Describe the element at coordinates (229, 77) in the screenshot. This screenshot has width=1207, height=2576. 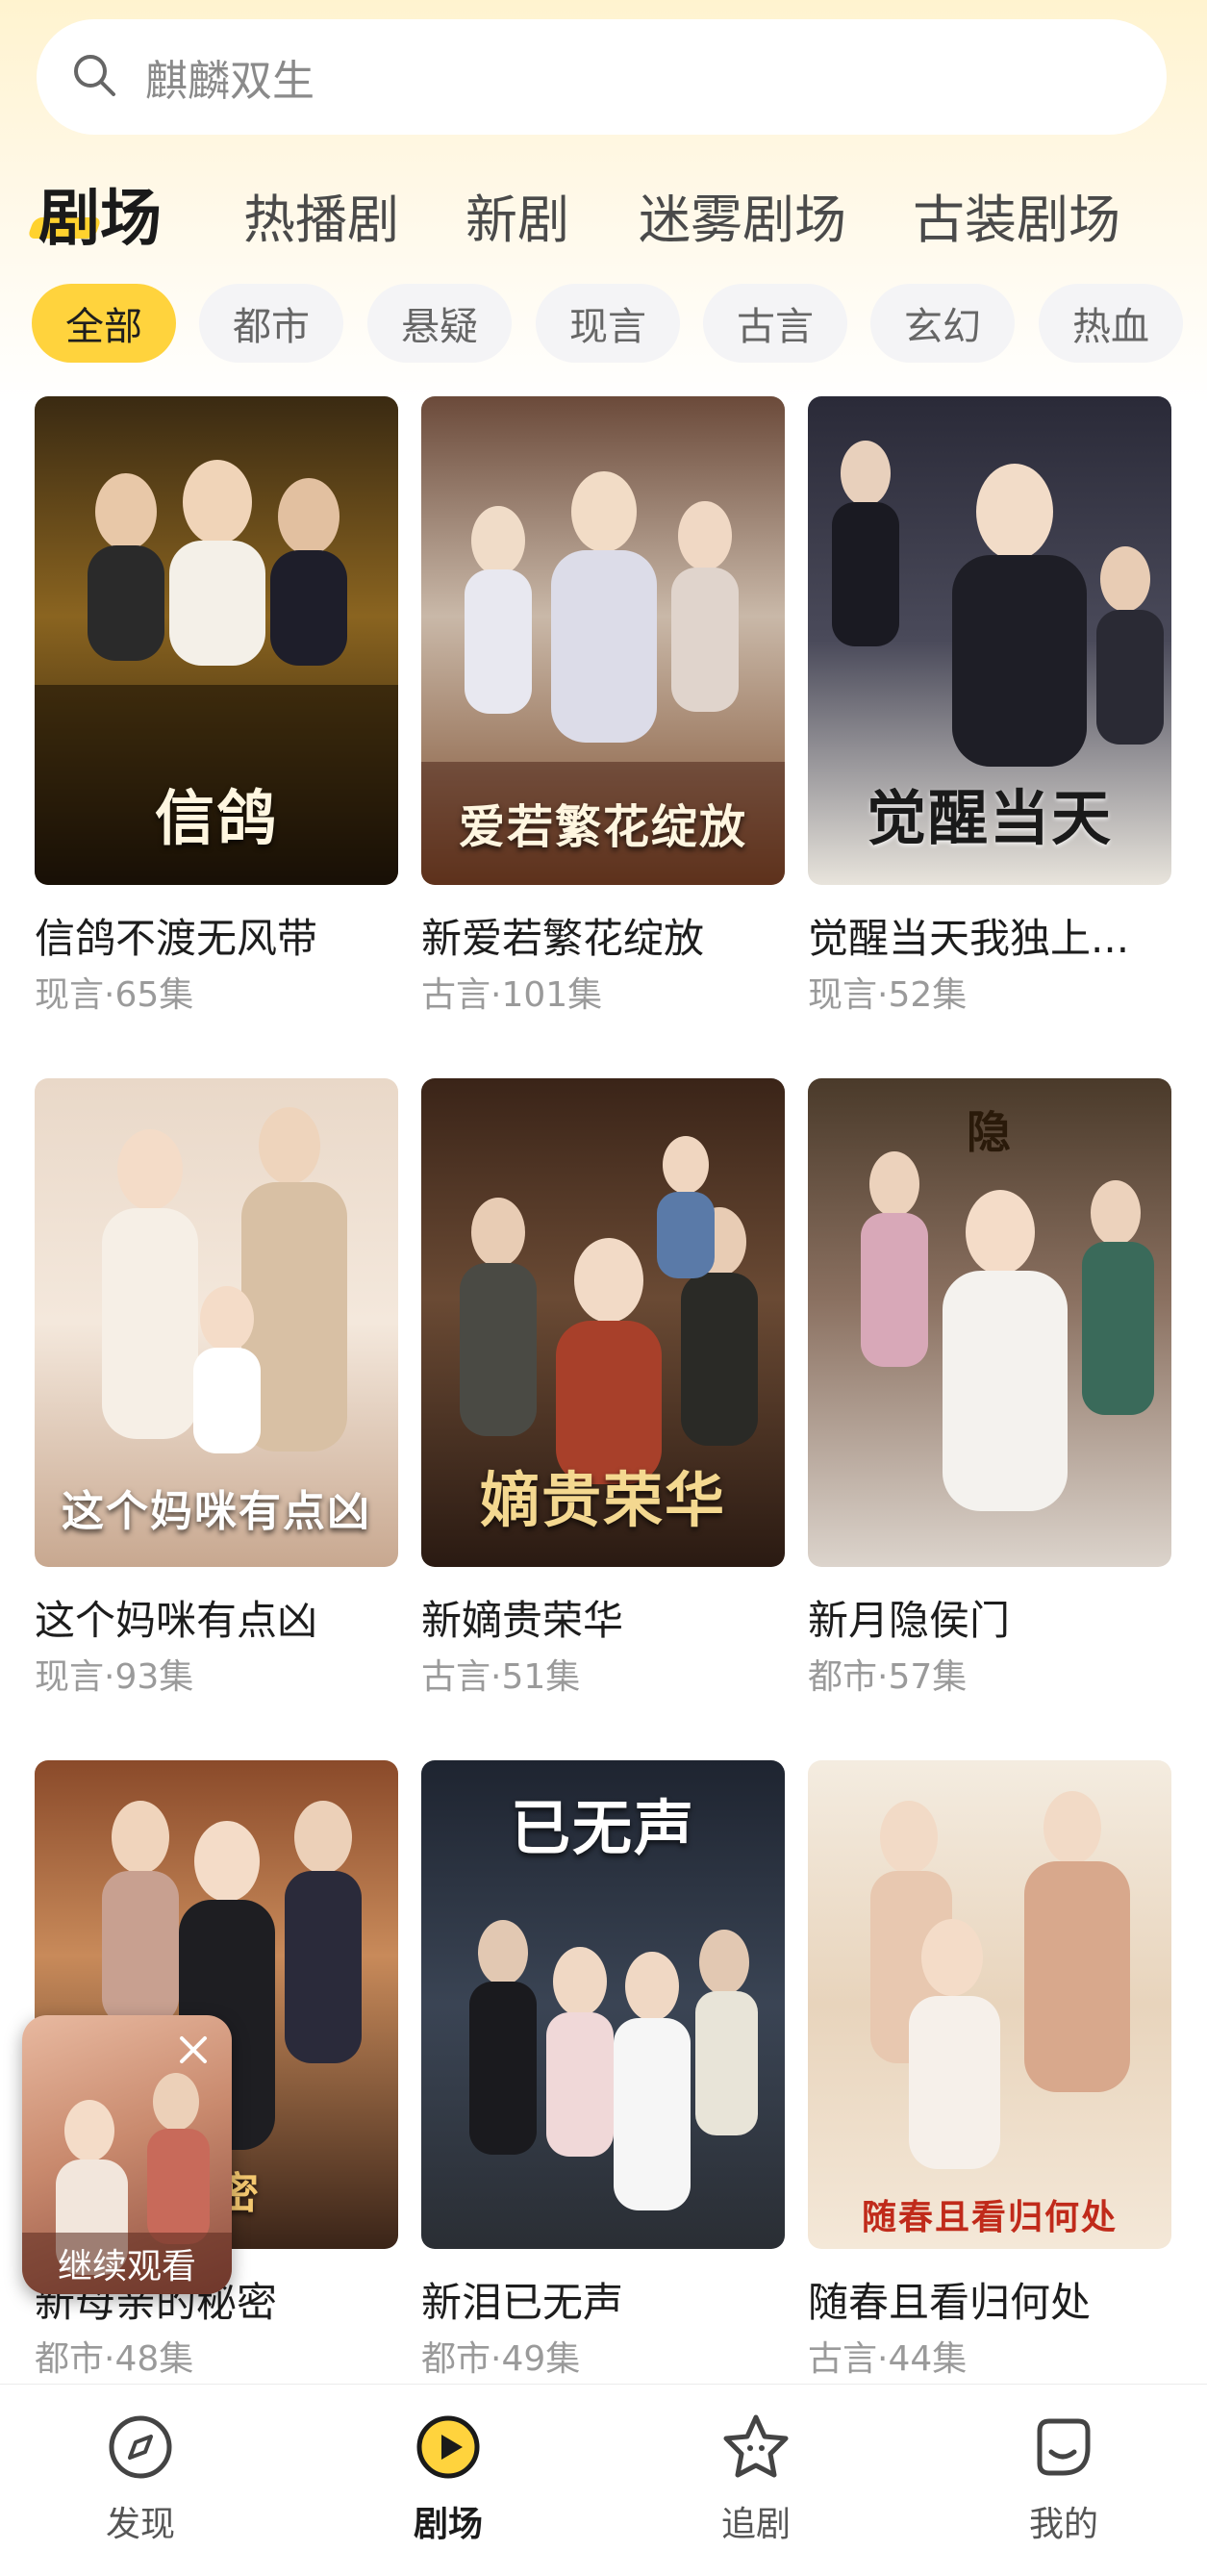
I see `search-input: 麒麟双生` at that location.